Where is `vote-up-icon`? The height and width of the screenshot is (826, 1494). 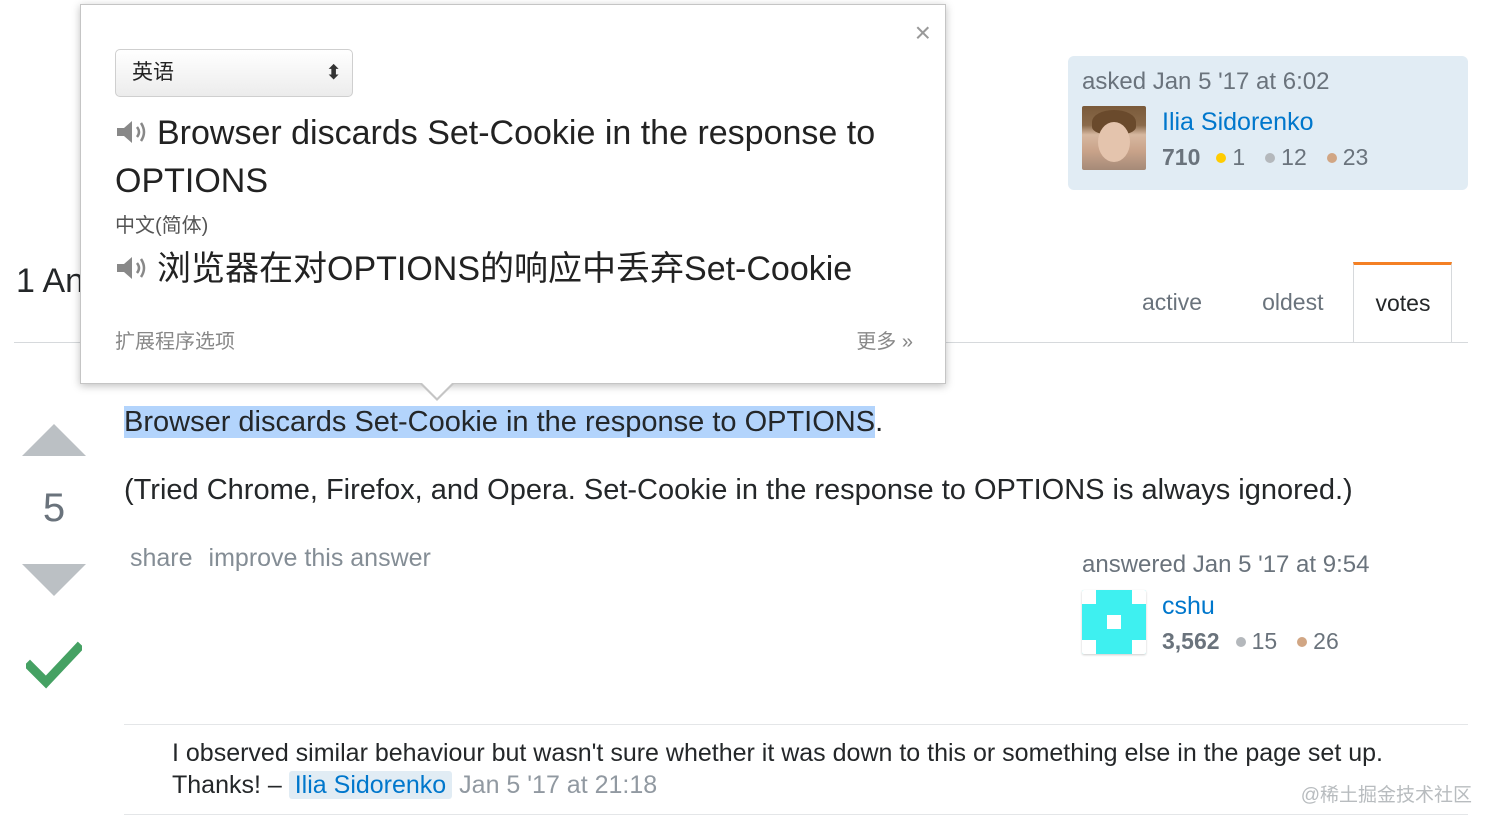 vote-up-icon is located at coordinates (54, 440).